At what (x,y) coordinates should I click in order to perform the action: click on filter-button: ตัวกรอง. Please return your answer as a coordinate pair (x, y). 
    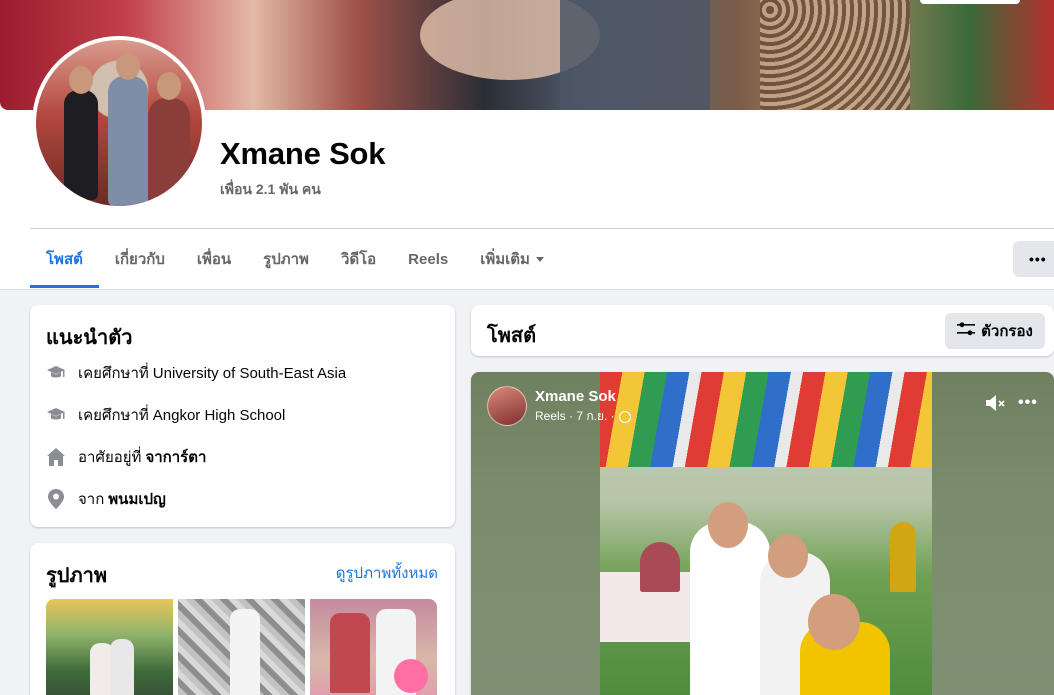
    Looking at the image, I should click on (995, 331).